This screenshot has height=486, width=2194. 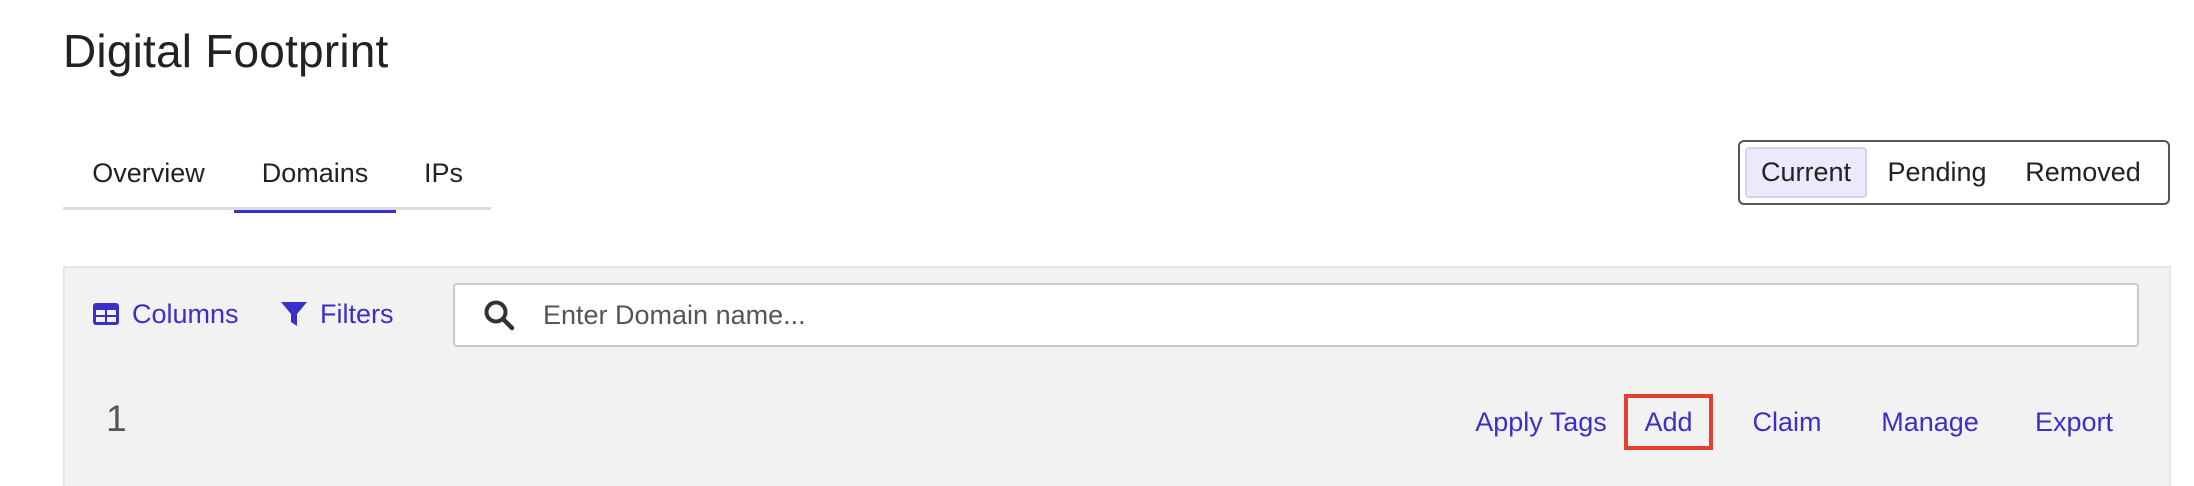 I want to click on add-button: Add, so click(x=1668, y=422).